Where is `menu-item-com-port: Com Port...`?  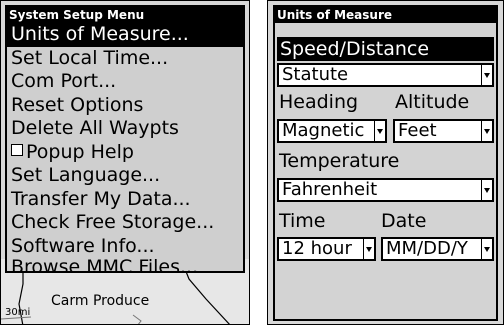 menu-item-com-port: Com Port... is located at coordinates (125, 82).